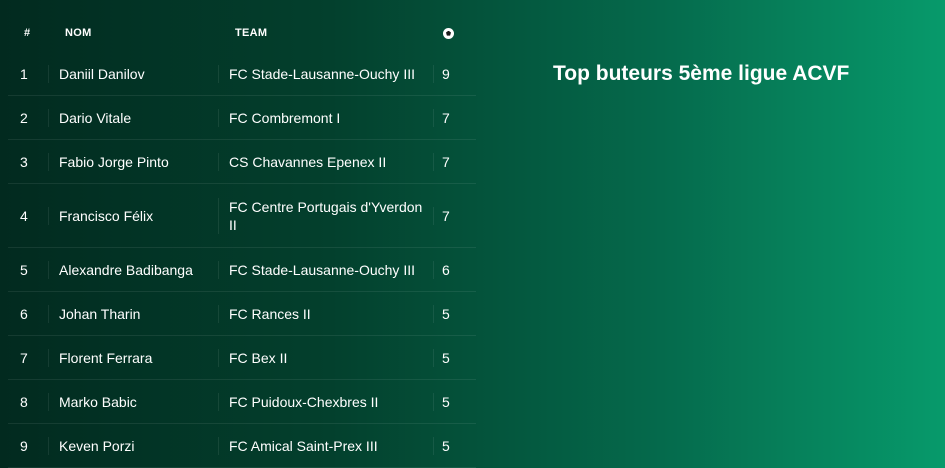 This screenshot has width=945, height=468. Describe the element at coordinates (325, 161) in the screenshot. I see `row-team: CS Chavannes Epenex II` at that location.